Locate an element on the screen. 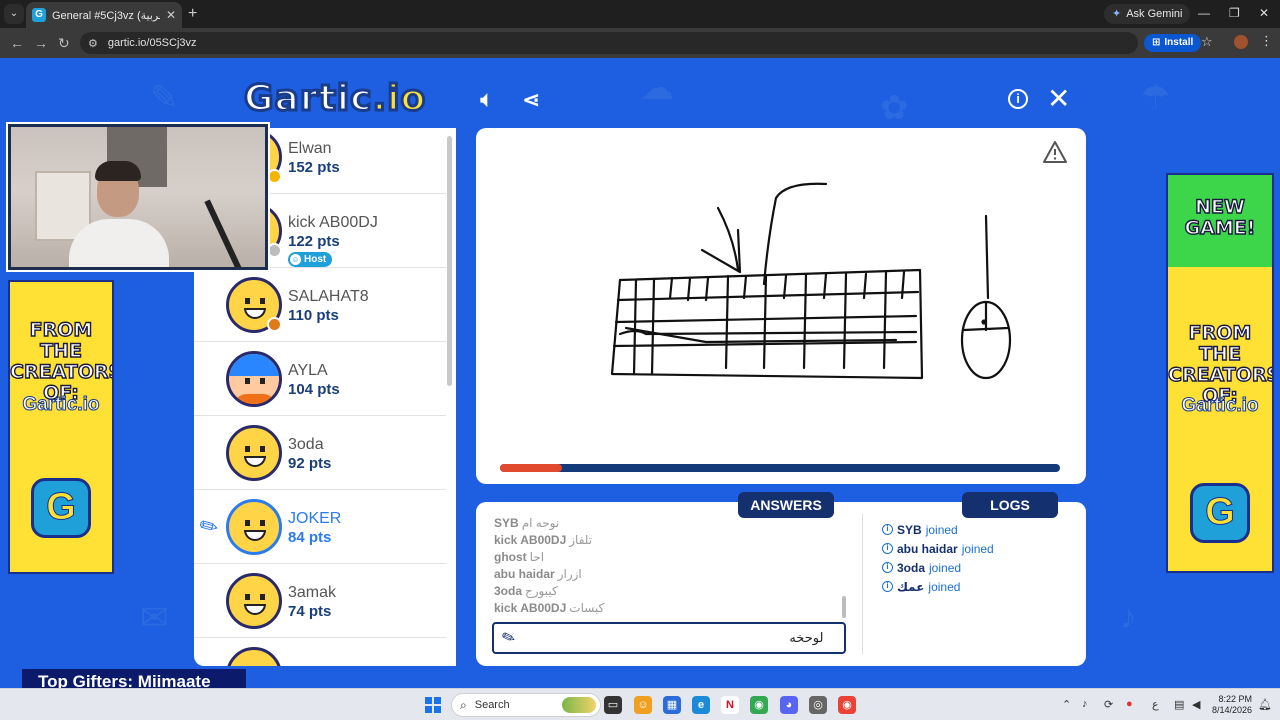 The height and width of the screenshot is (720, 1280). player-points: 92 pts is located at coordinates (310, 463).